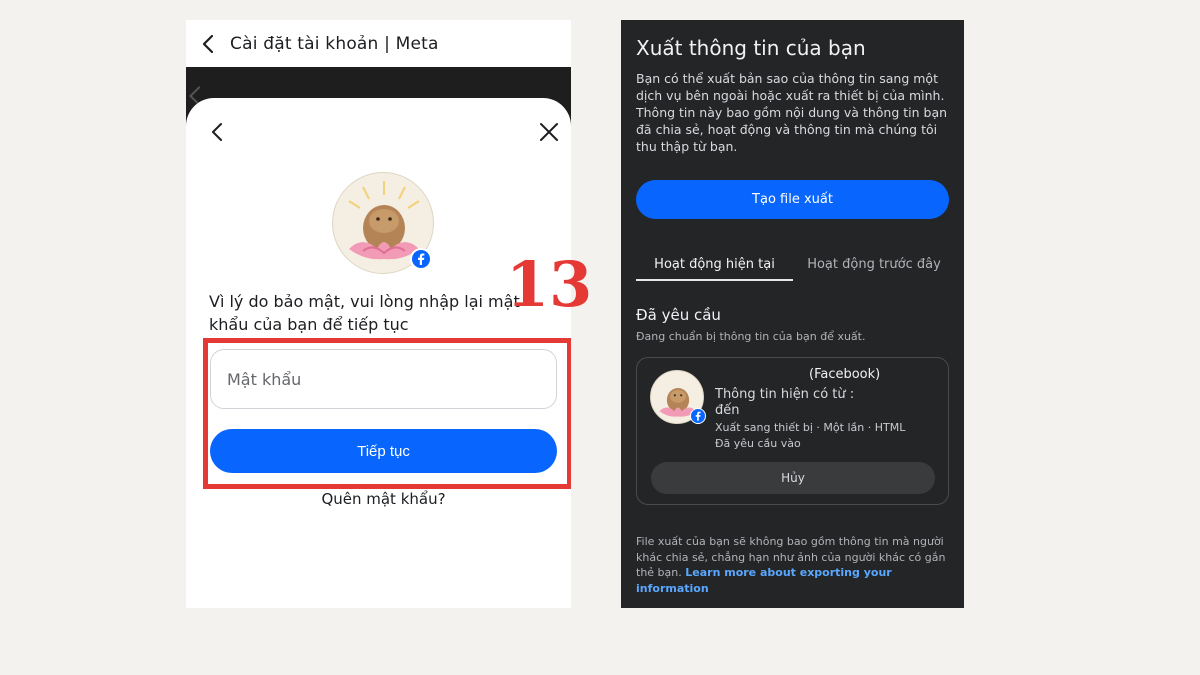 This screenshot has height=675, width=1200. What do you see at coordinates (334, 43) in the screenshot?
I see `page-title: Cài đặt tài khoản | Meta` at bounding box center [334, 43].